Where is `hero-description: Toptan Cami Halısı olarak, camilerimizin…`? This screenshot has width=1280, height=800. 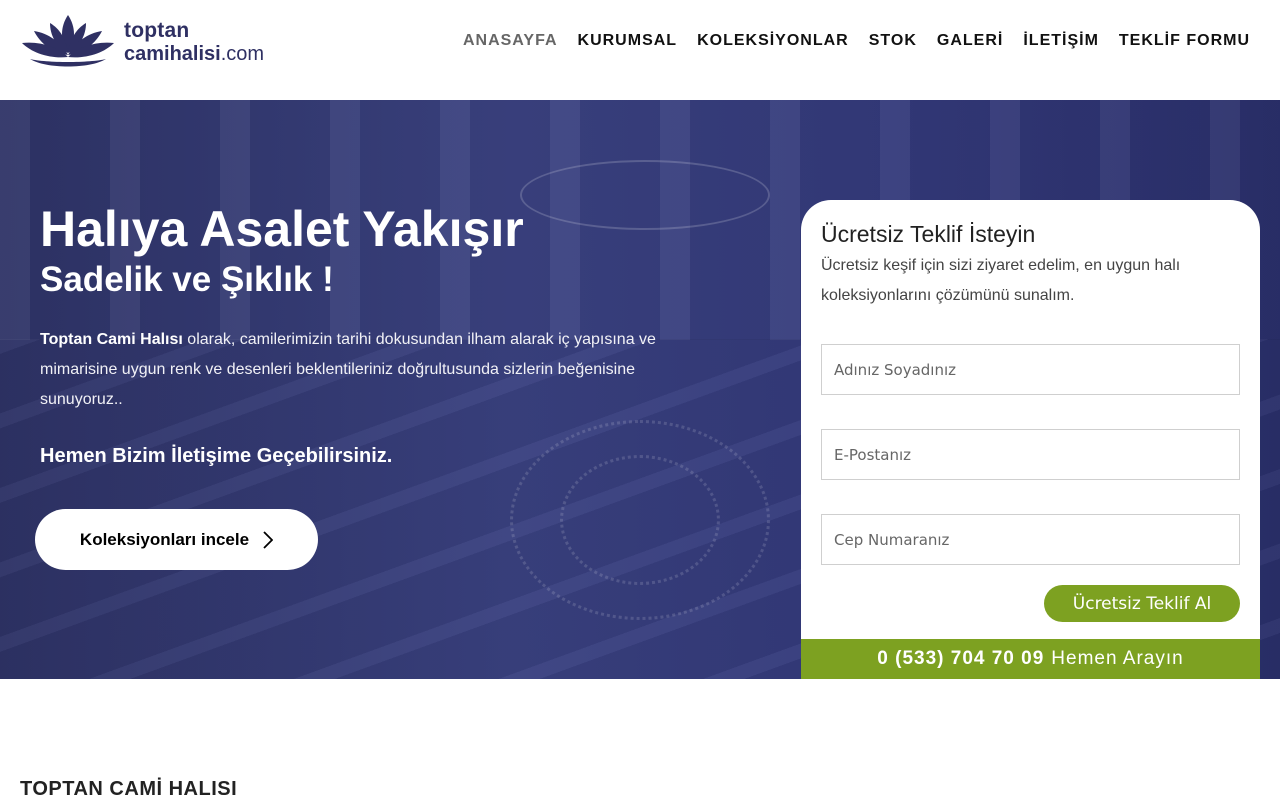 hero-description: Toptan Cami Halısı olarak, camilerimizin… is located at coordinates (370, 370).